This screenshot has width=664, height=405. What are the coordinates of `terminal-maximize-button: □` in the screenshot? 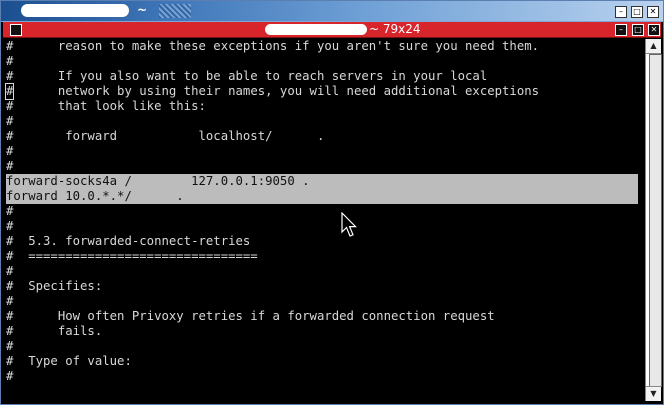 It's located at (638, 30).